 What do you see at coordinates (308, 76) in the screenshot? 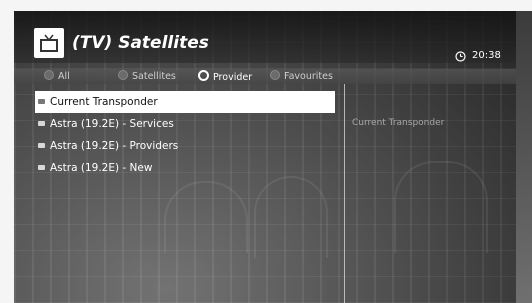
I see `tab-label: Favourites` at bounding box center [308, 76].